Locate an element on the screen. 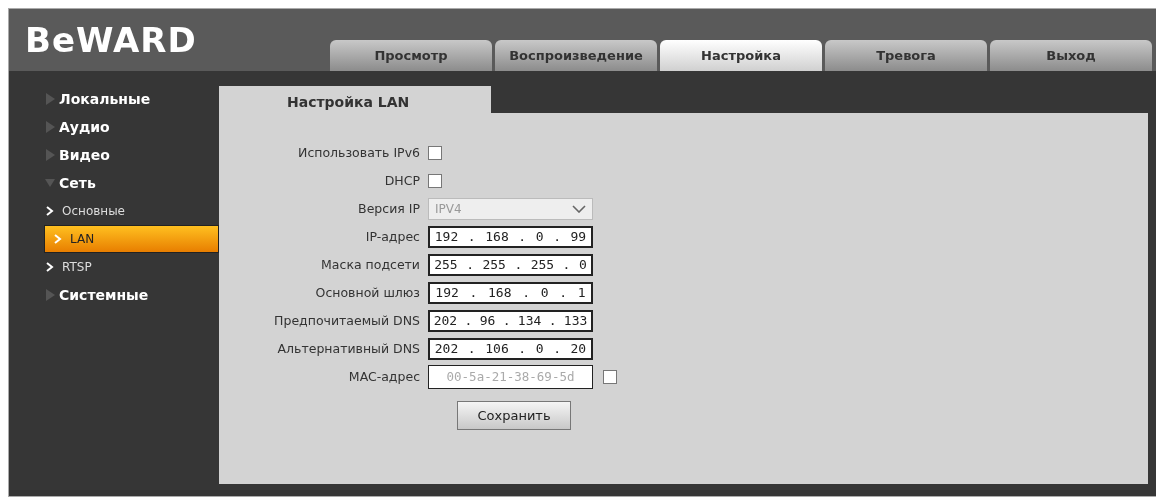 This screenshot has width=1156, height=497. sidebar-item: Сеть is located at coordinates (114, 183).